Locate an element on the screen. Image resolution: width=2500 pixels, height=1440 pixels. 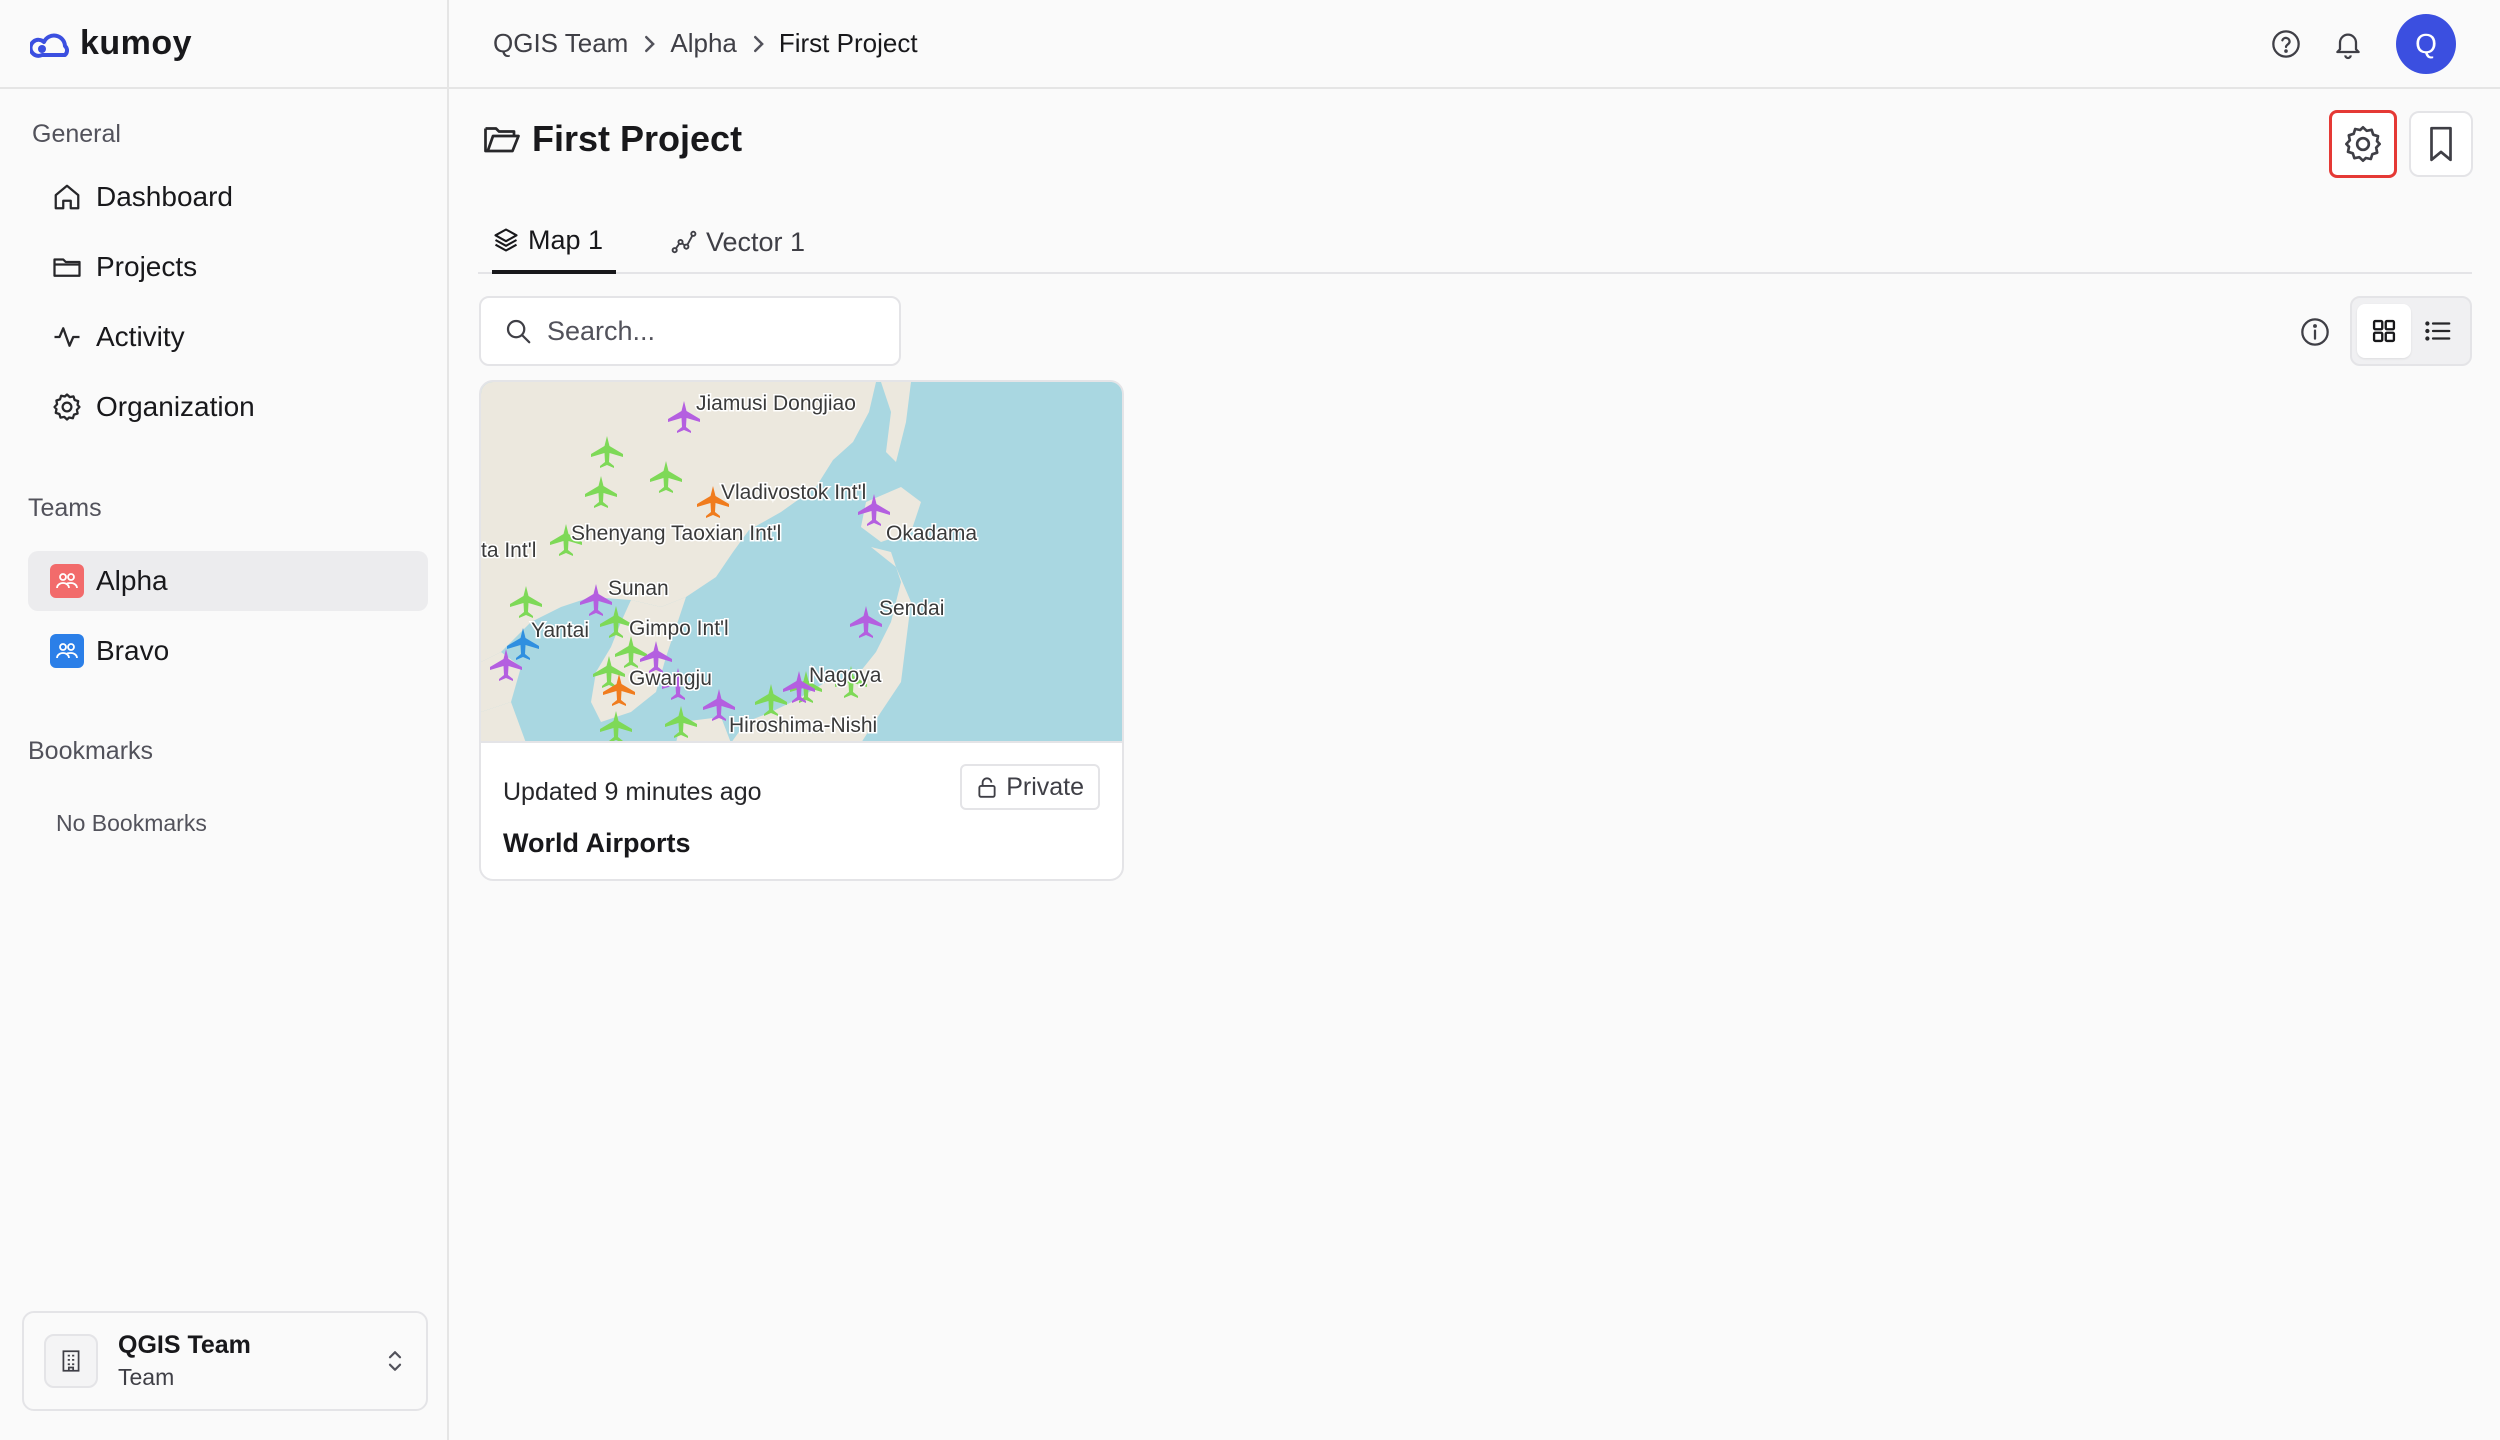
search-box is located at coordinates (690, 331).